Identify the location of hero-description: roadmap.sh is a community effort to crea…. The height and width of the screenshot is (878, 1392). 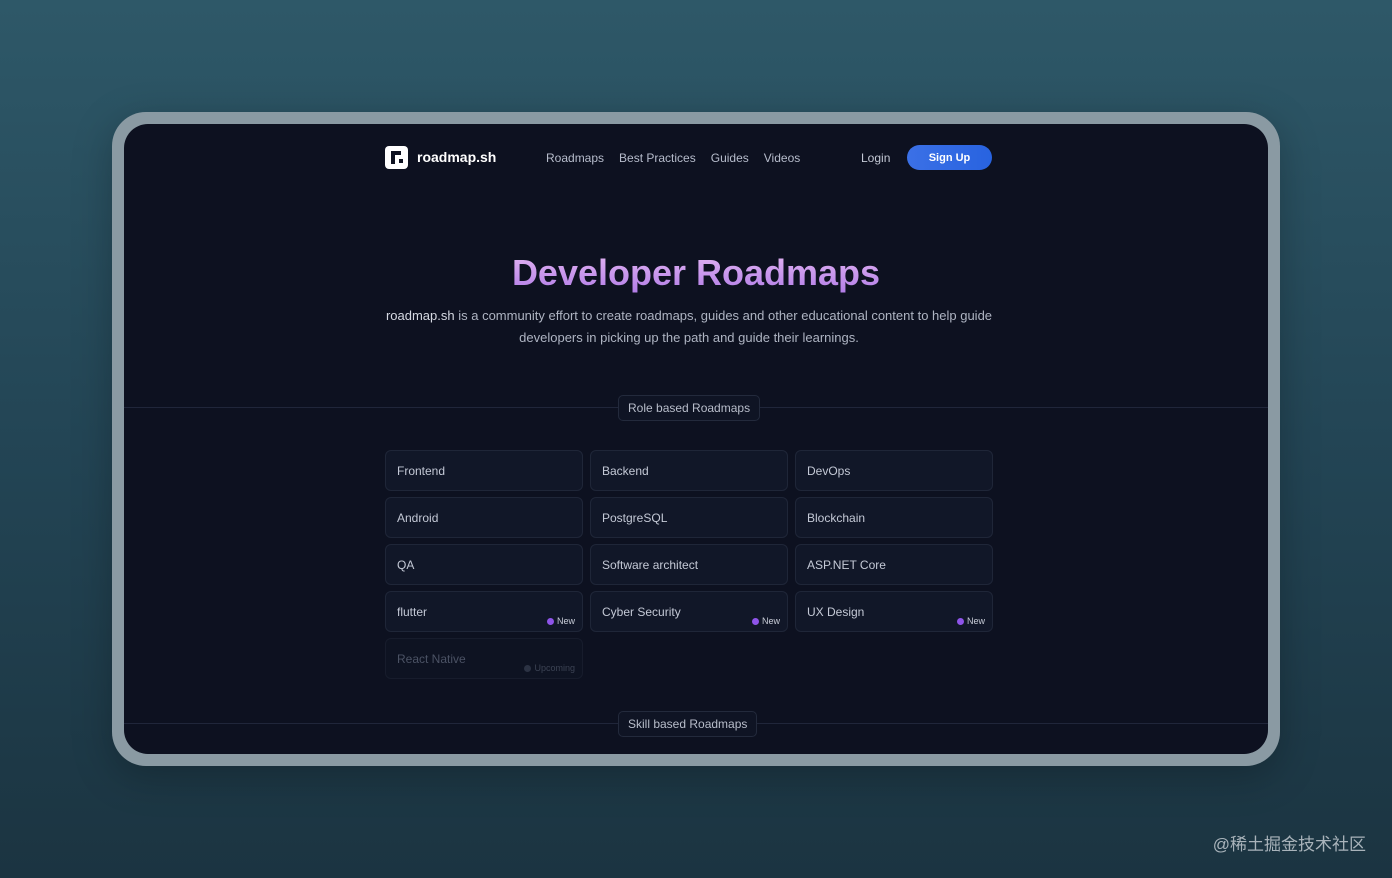
(689, 327).